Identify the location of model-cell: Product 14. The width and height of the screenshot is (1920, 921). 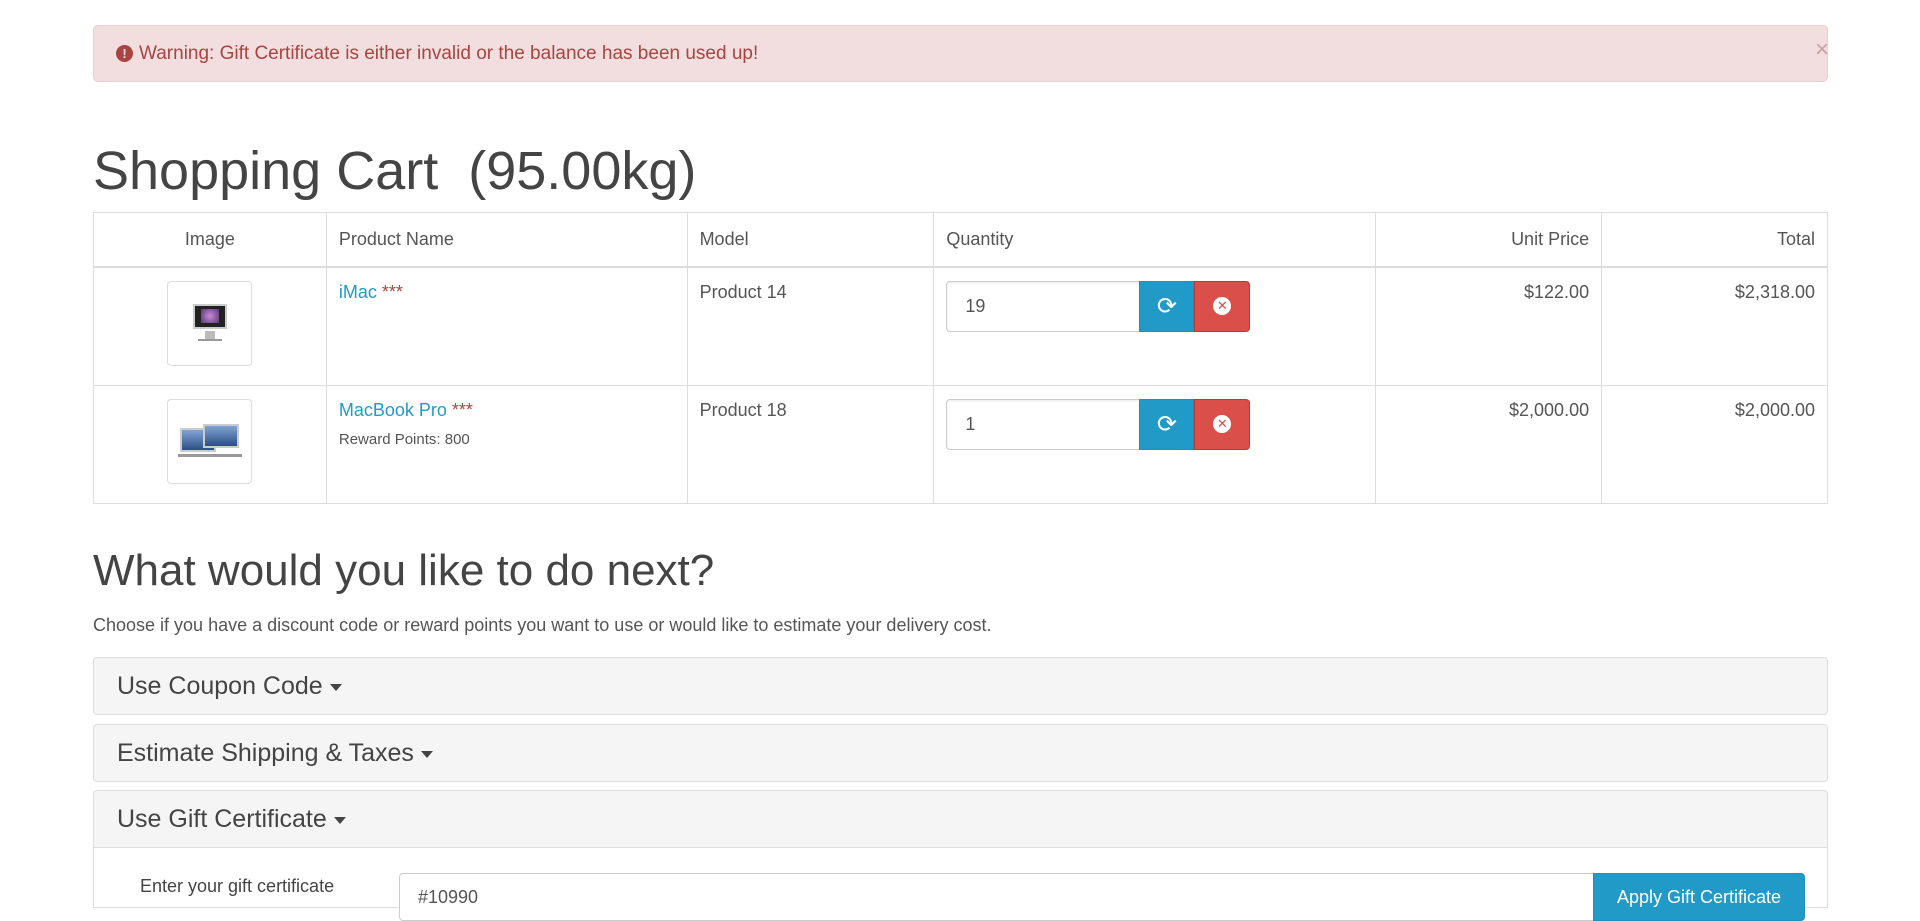
(810, 326).